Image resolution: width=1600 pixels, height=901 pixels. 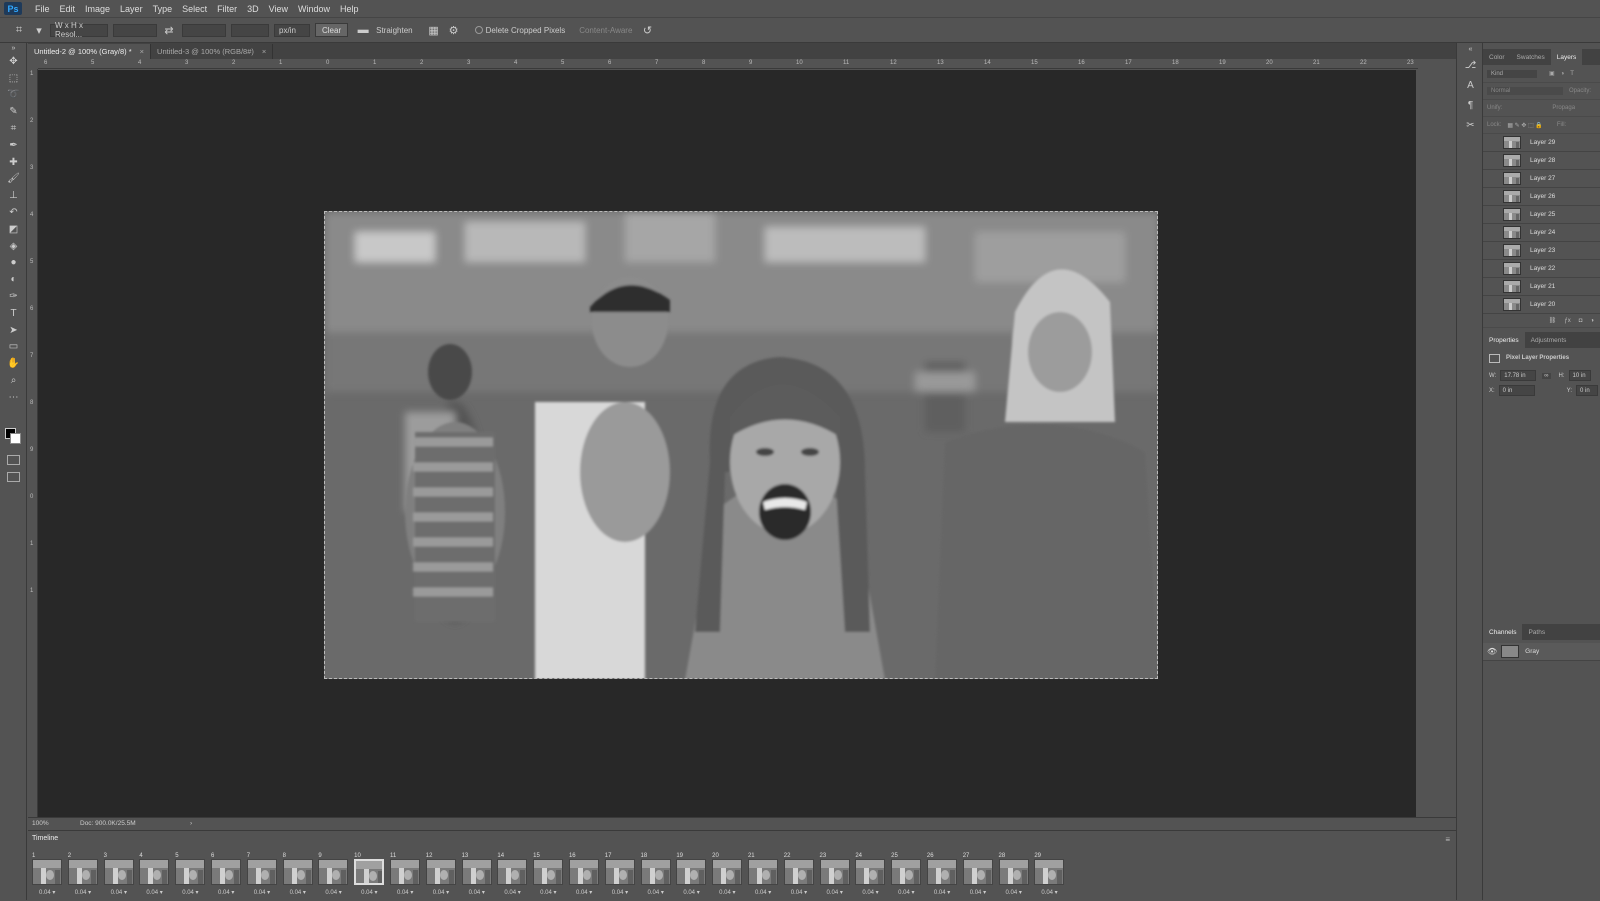 What do you see at coordinates (68, 9) in the screenshot?
I see `menu-edit: Edit` at bounding box center [68, 9].